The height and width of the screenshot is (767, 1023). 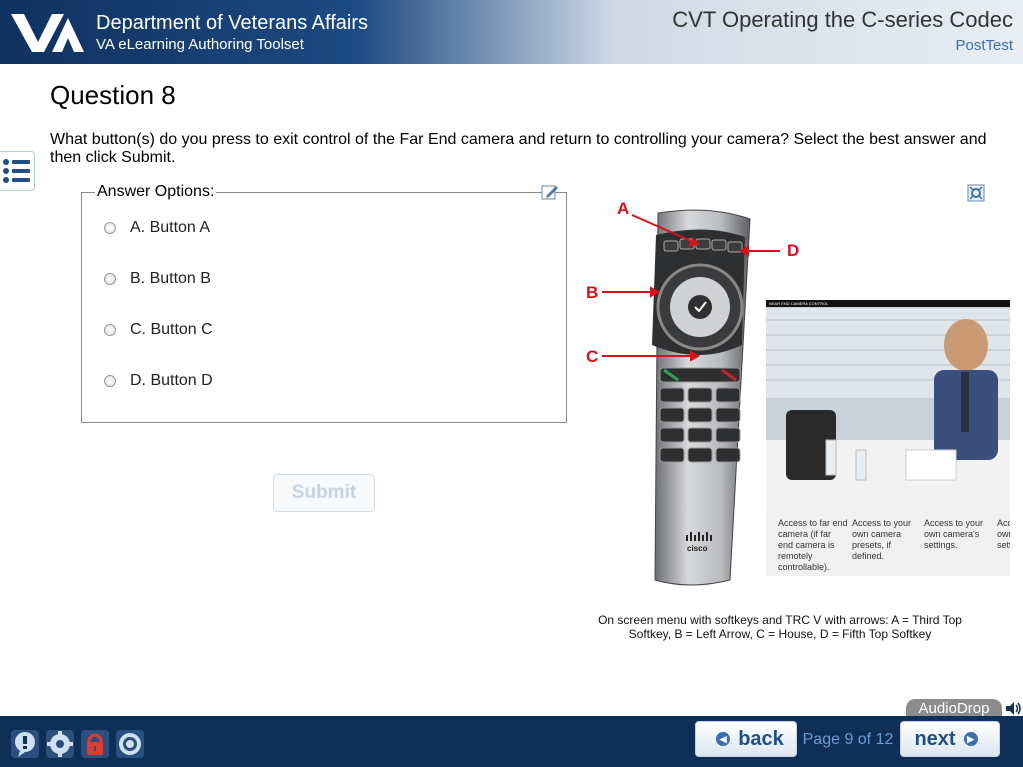 What do you see at coordinates (170, 278) in the screenshot?
I see `option-label: B. Button B` at bounding box center [170, 278].